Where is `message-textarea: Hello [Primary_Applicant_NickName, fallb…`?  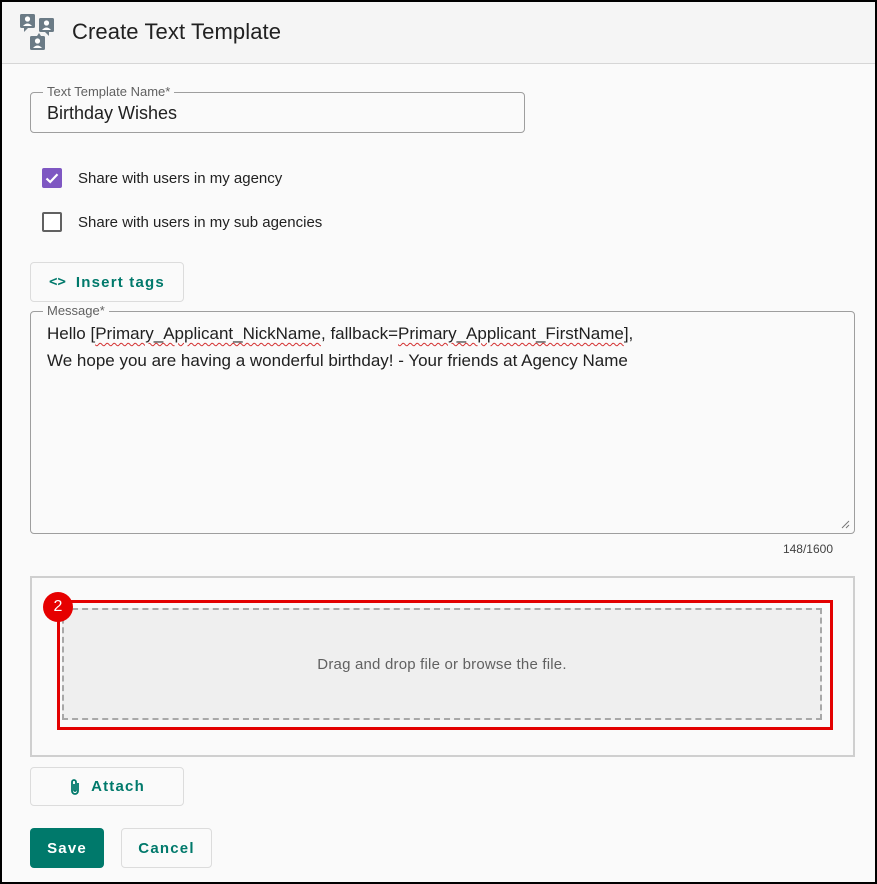
message-textarea: Hello [Primary_Applicant_NickName, fallb… is located at coordinates (340, 347).